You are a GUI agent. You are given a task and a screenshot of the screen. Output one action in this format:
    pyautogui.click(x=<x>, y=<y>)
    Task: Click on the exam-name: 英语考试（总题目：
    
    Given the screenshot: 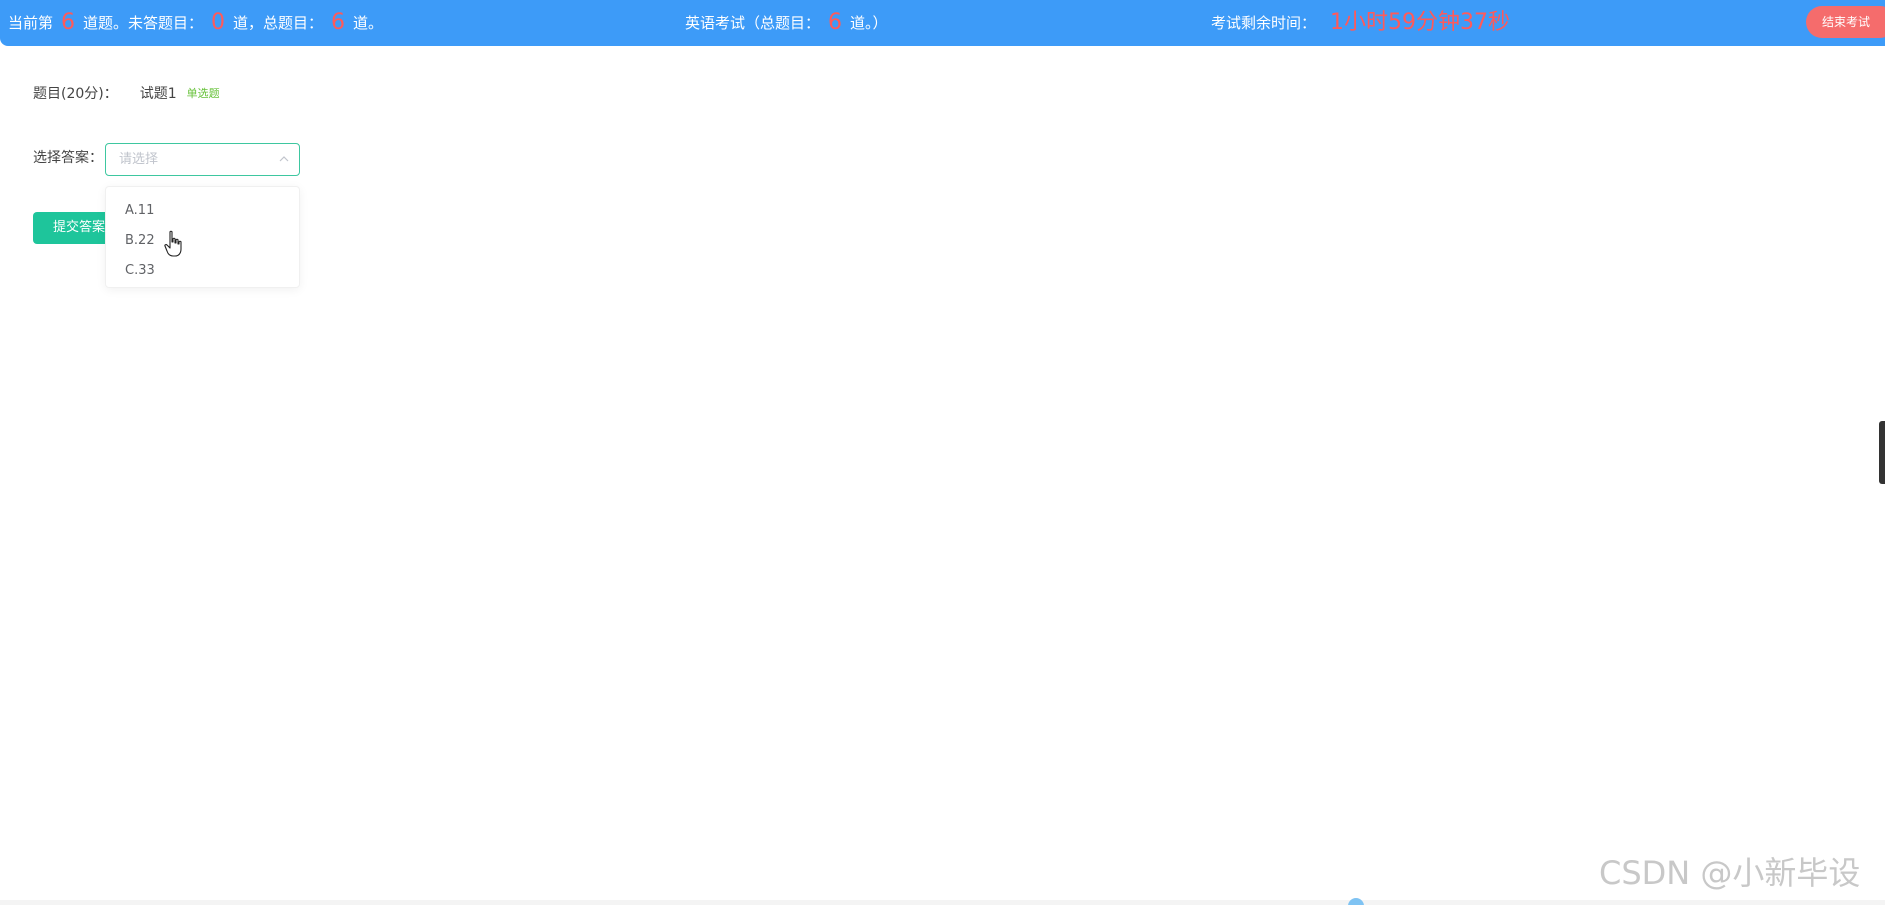 What is the action you would take?
    pyautogui.click(x=753, y=23)
    